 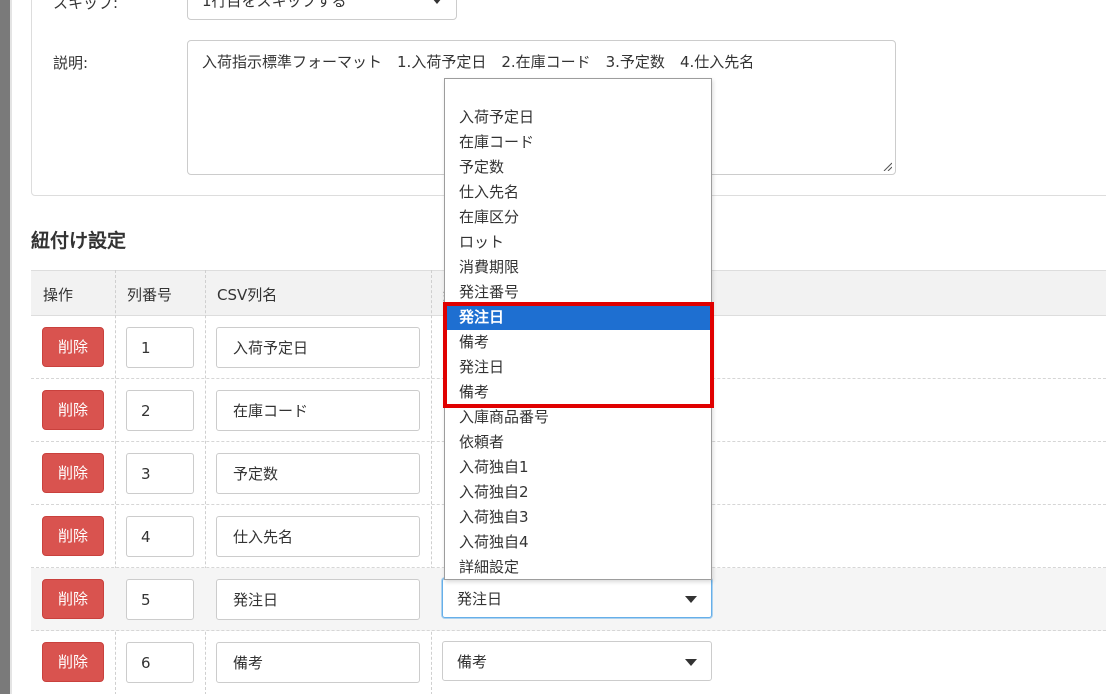 What do you see at coordinates (58, 295) in the screenshot?
I see `column-header-action: 操作` at bounding box center [58, 295].